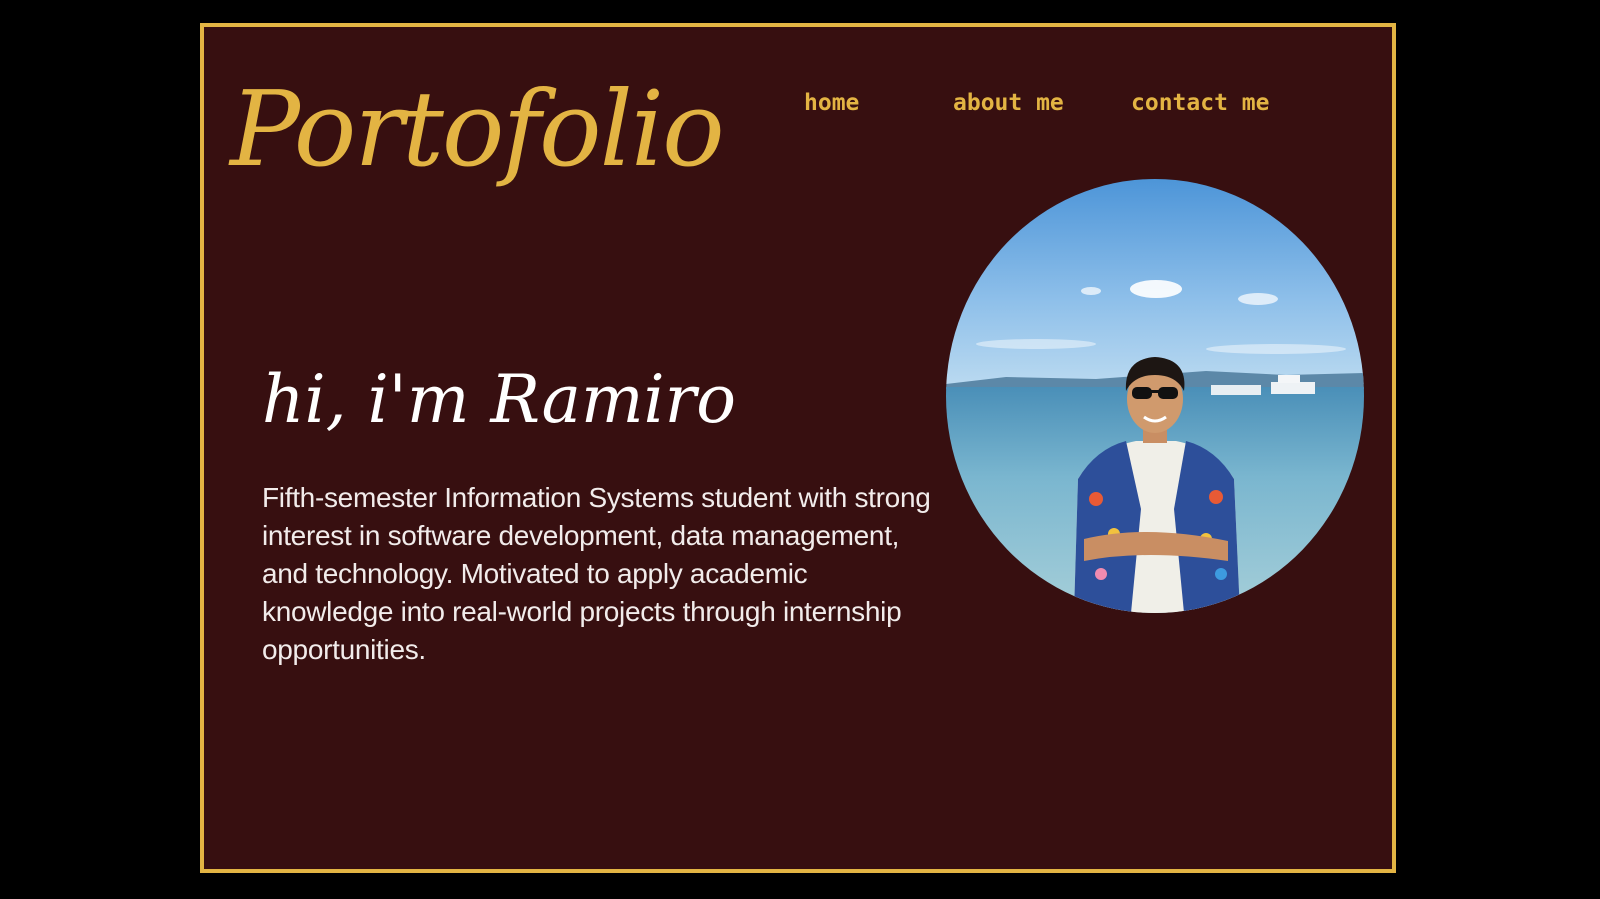  I want to click on nav-home-link: home, so click(831, 103).